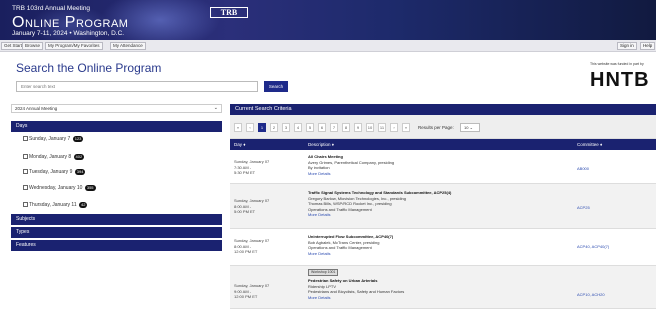  I want to click on help-button: Help, so click(648, 46).